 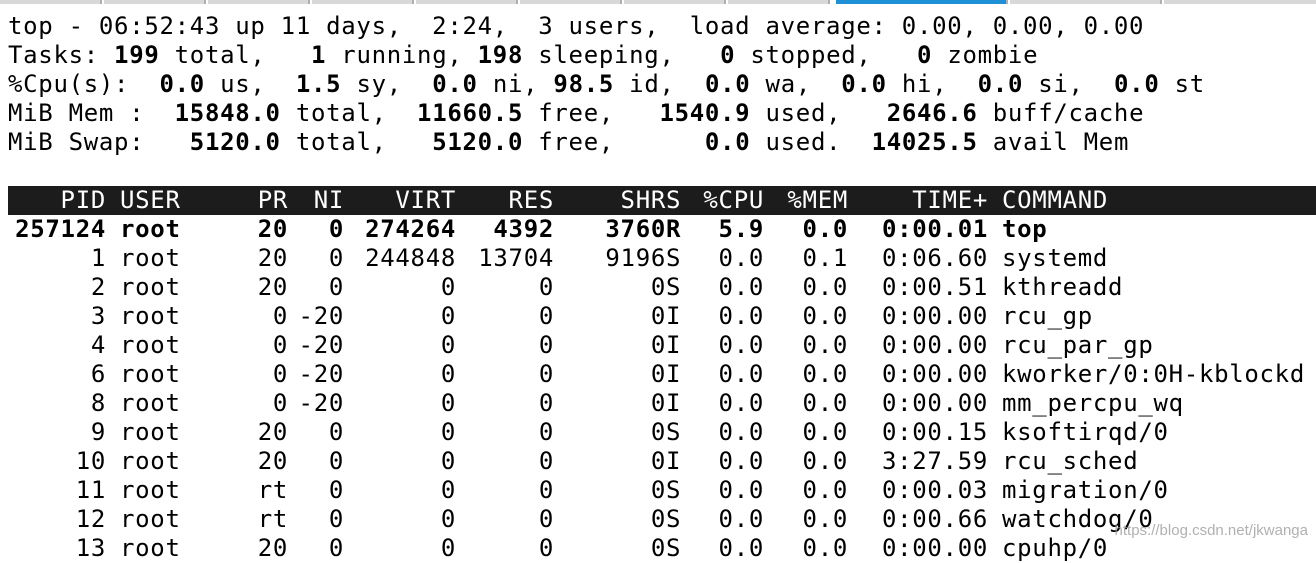 I want to click on process-row: 4 root 0 -20 0 0 0 I 0.0 0.0 0:00.00 rcu_par_gp, so click(x=662, y=345).